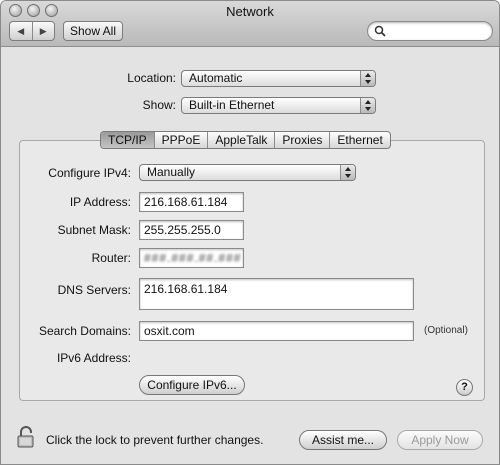 This screenshot has width=500, height=465. I want to click on subnet-mask-label: Subnet Mask:, so click(94, 230).